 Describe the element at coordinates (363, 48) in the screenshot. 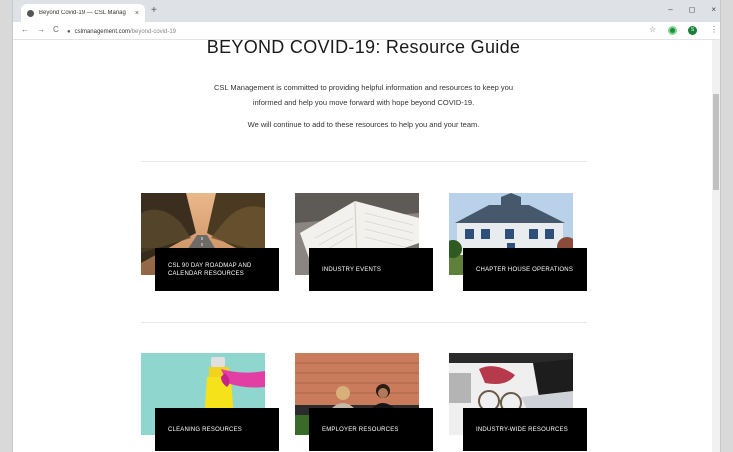

I see `page-title: BEYOND COVID-19: Resource Guide` at that location.